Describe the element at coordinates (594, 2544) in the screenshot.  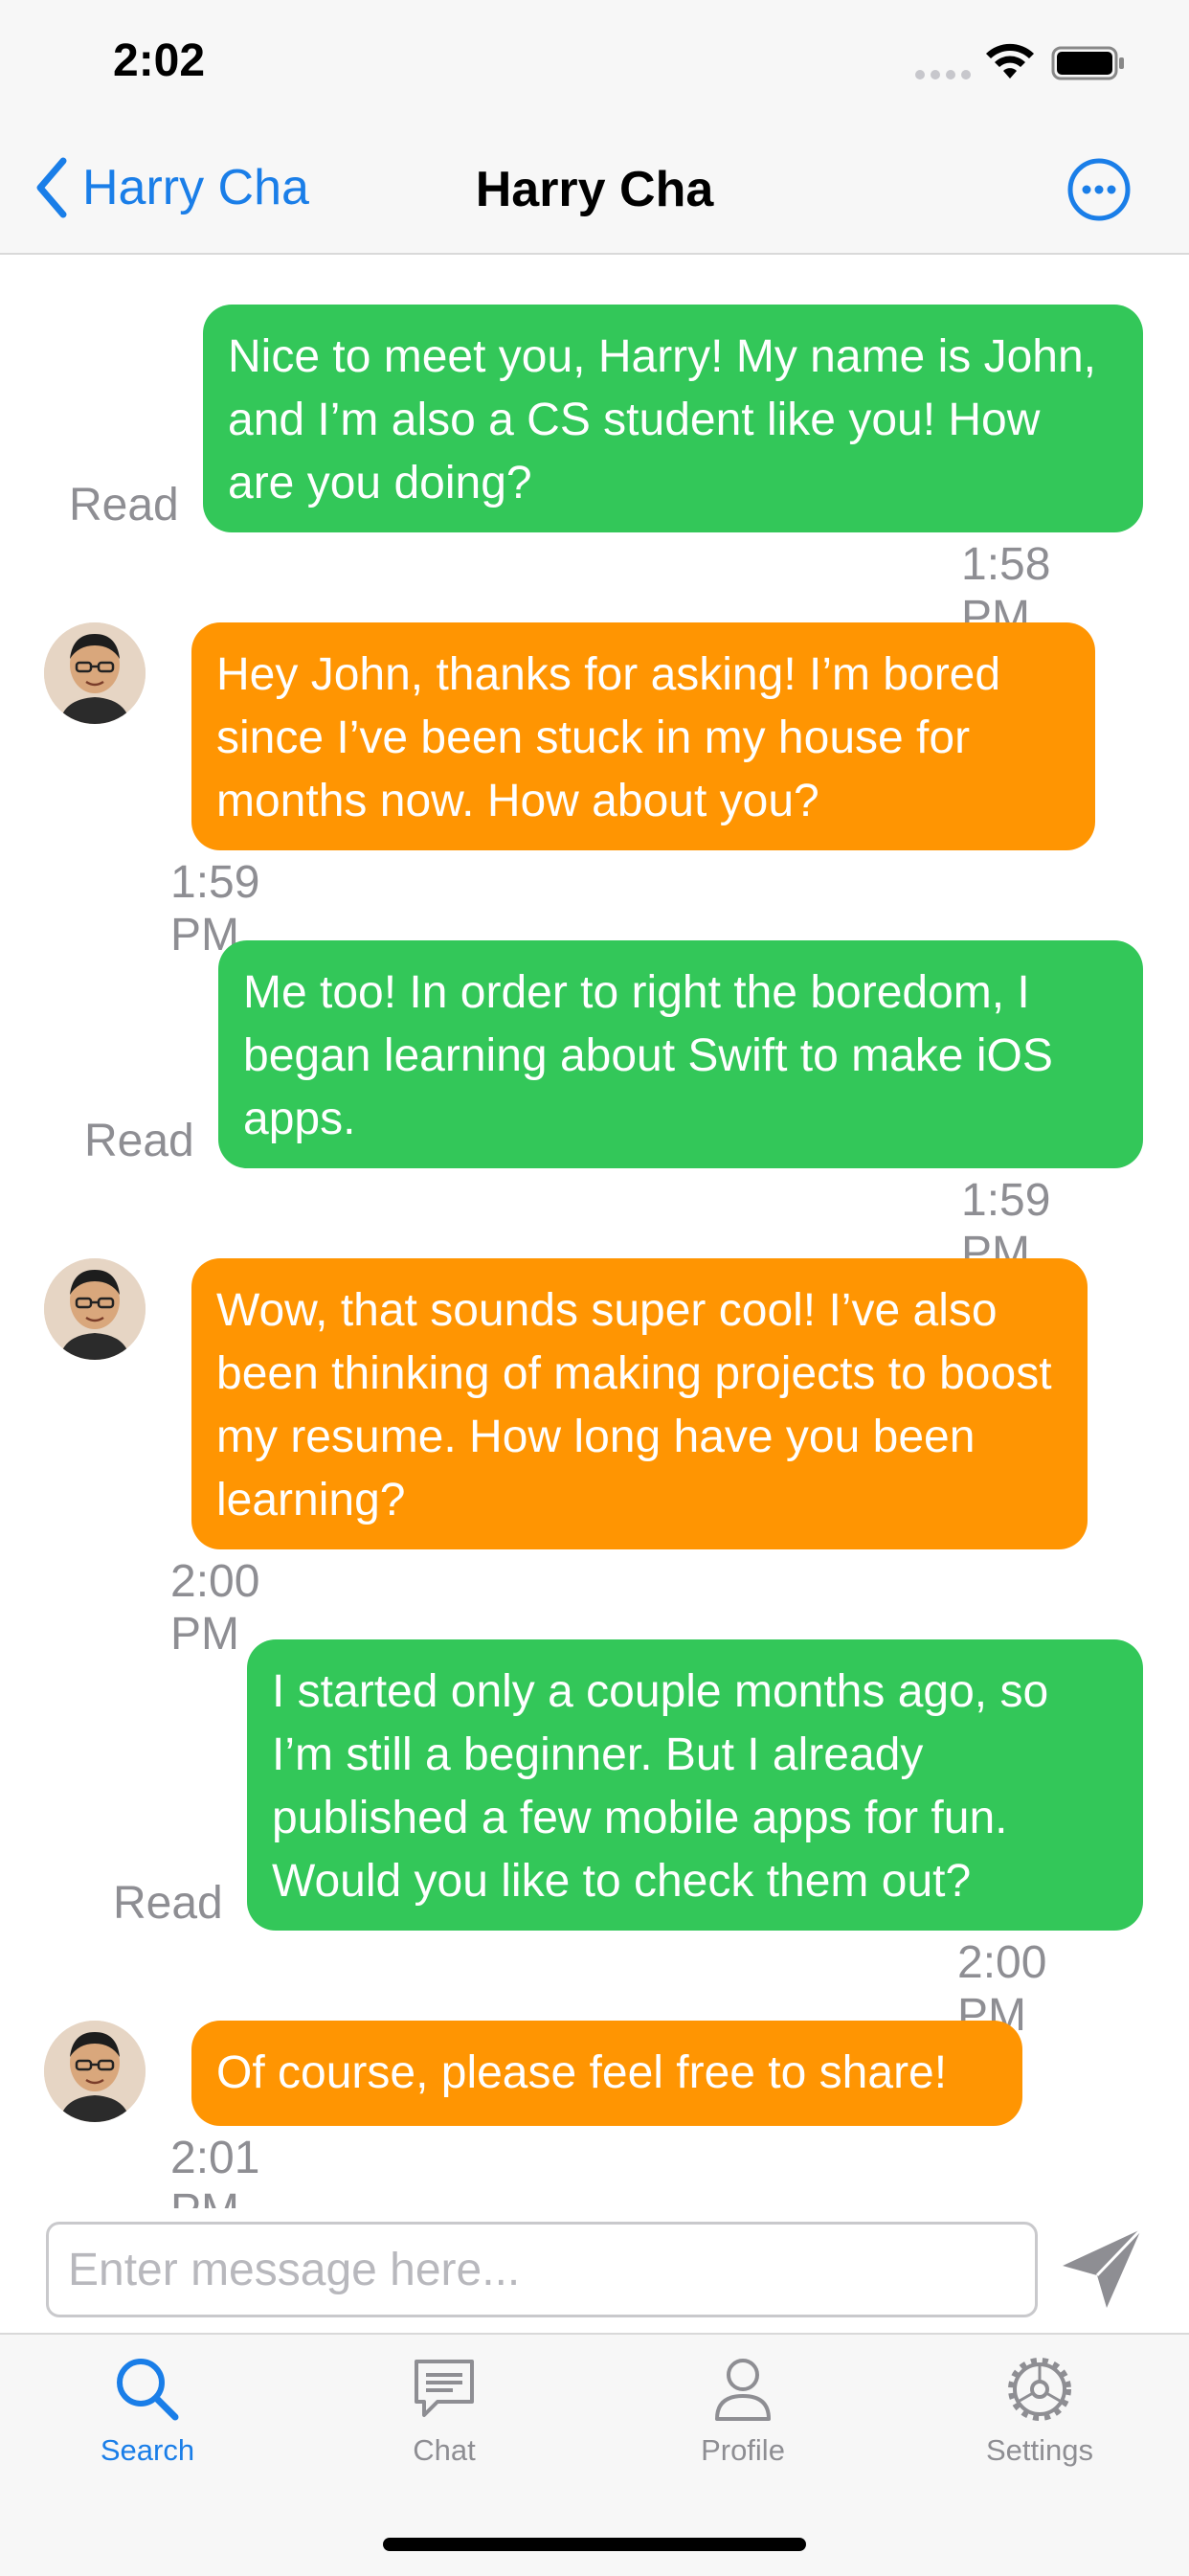
I see `home-indicator` at that location.